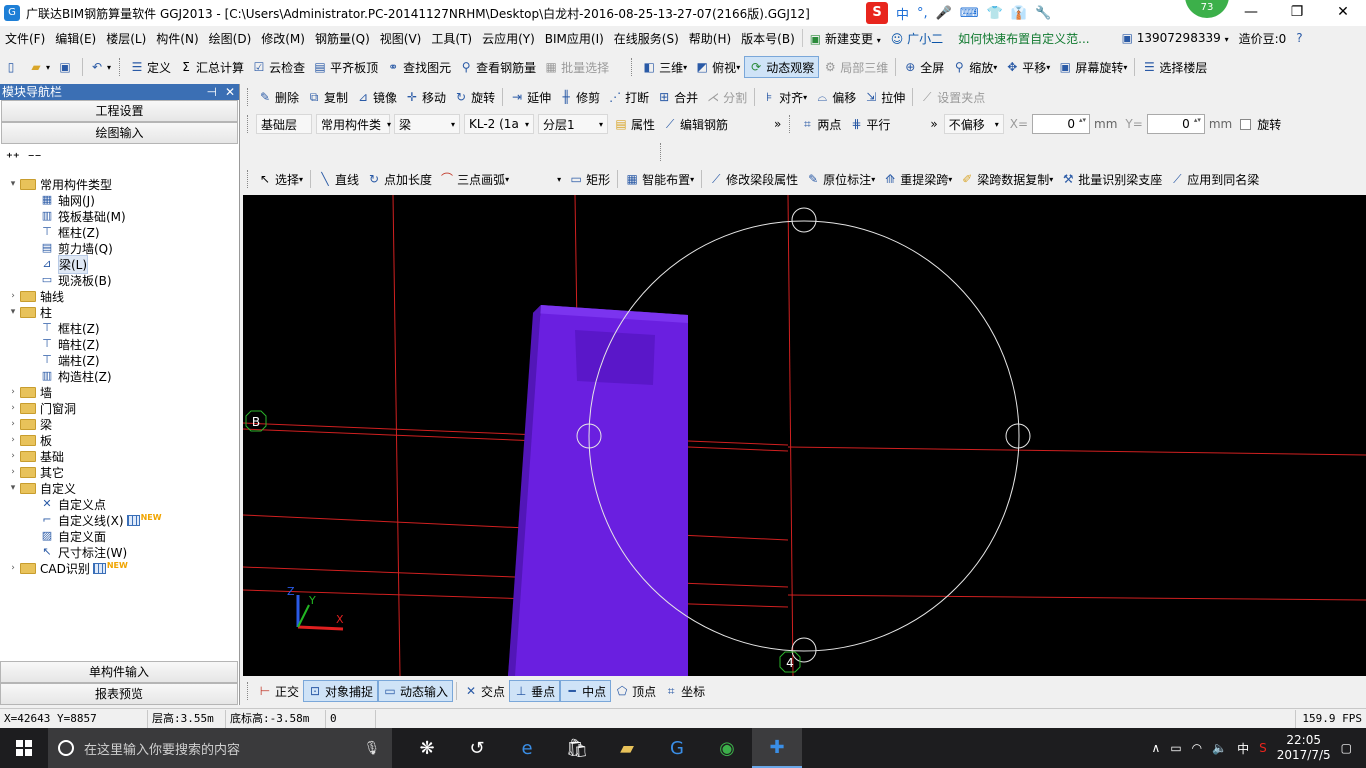  What do you see at coordinates (119, 200) in the screenshot?
I see `tree-node: ▦ 轴网(J)` at bounding box center [119, 200].